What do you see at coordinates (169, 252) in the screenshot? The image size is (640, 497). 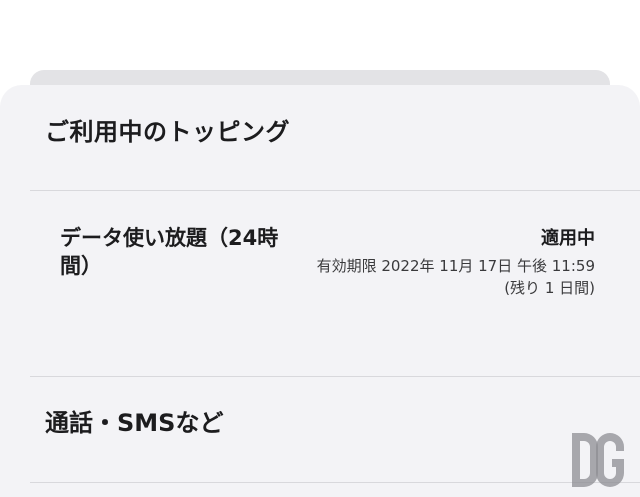 I see `topping-name: データ使い放題（24時間）` at bounding box center [169, 252].